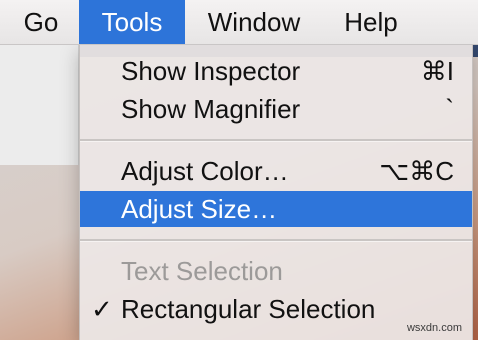 Image resolution: width=478 pixels, height=340 pixels. I want to click on menu-item-text-selection: Text Selection, so click(276, 271).